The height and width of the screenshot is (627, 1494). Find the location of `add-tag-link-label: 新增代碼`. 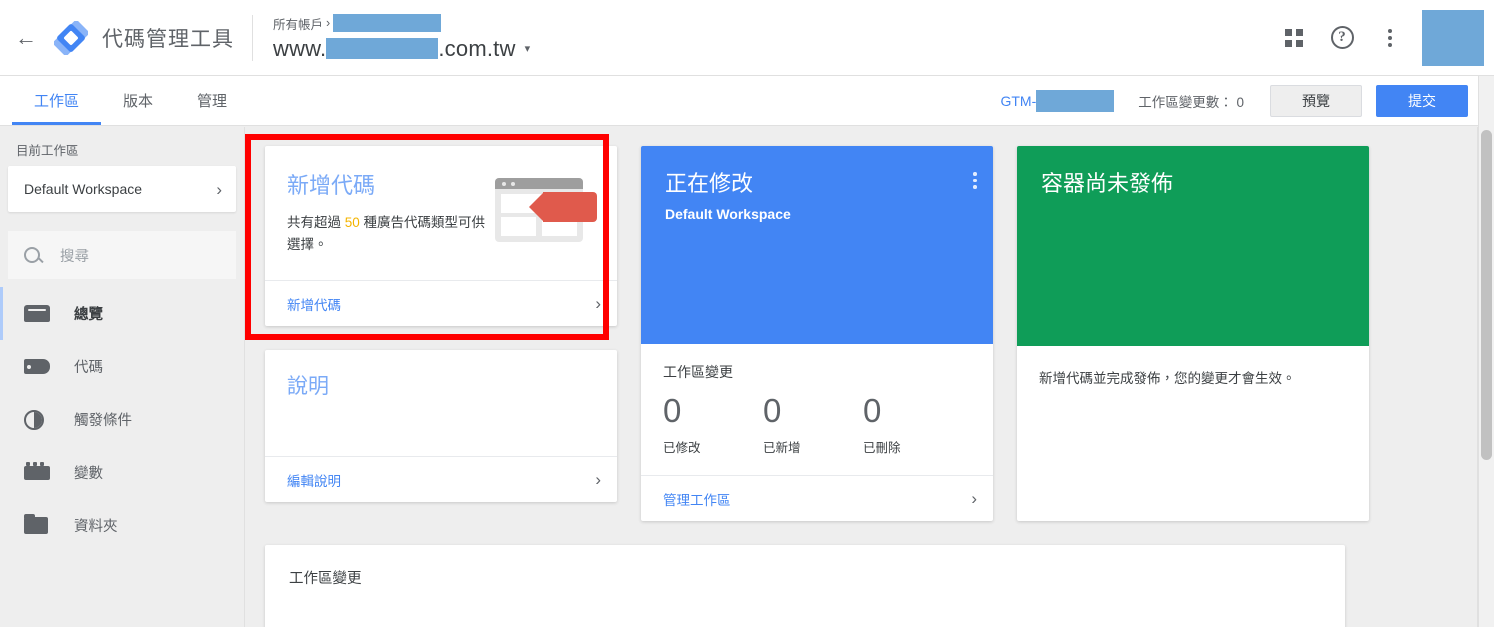

add-tag-link-label: 新增代碼 is located at coordinates (314, 305).